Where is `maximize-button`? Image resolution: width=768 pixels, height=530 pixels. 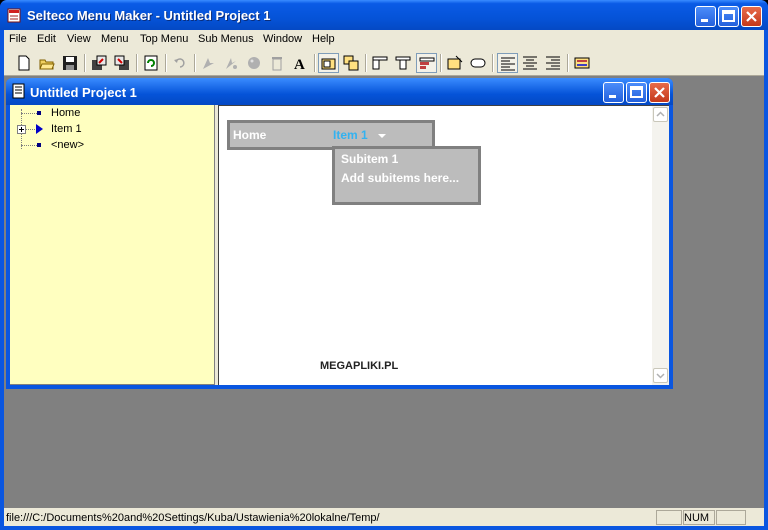 maximize-button is located at coordinates (728, 16).